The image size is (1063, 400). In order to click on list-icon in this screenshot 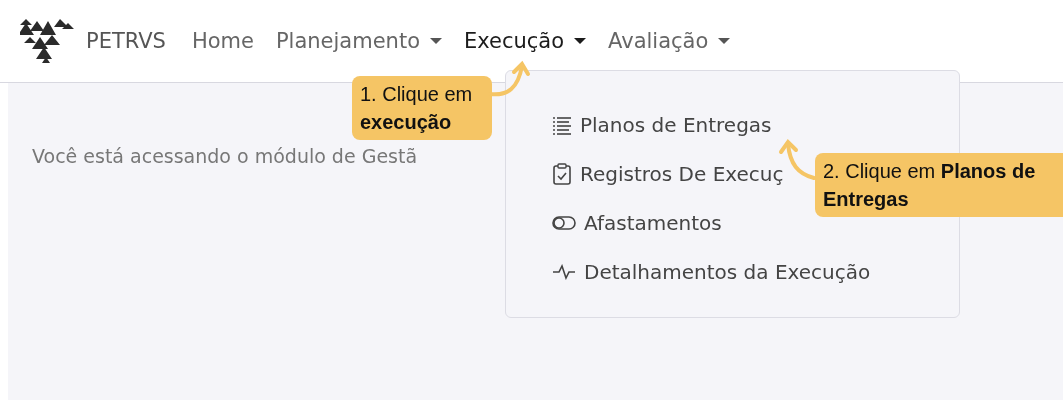, I will do `click(562, 125)`.